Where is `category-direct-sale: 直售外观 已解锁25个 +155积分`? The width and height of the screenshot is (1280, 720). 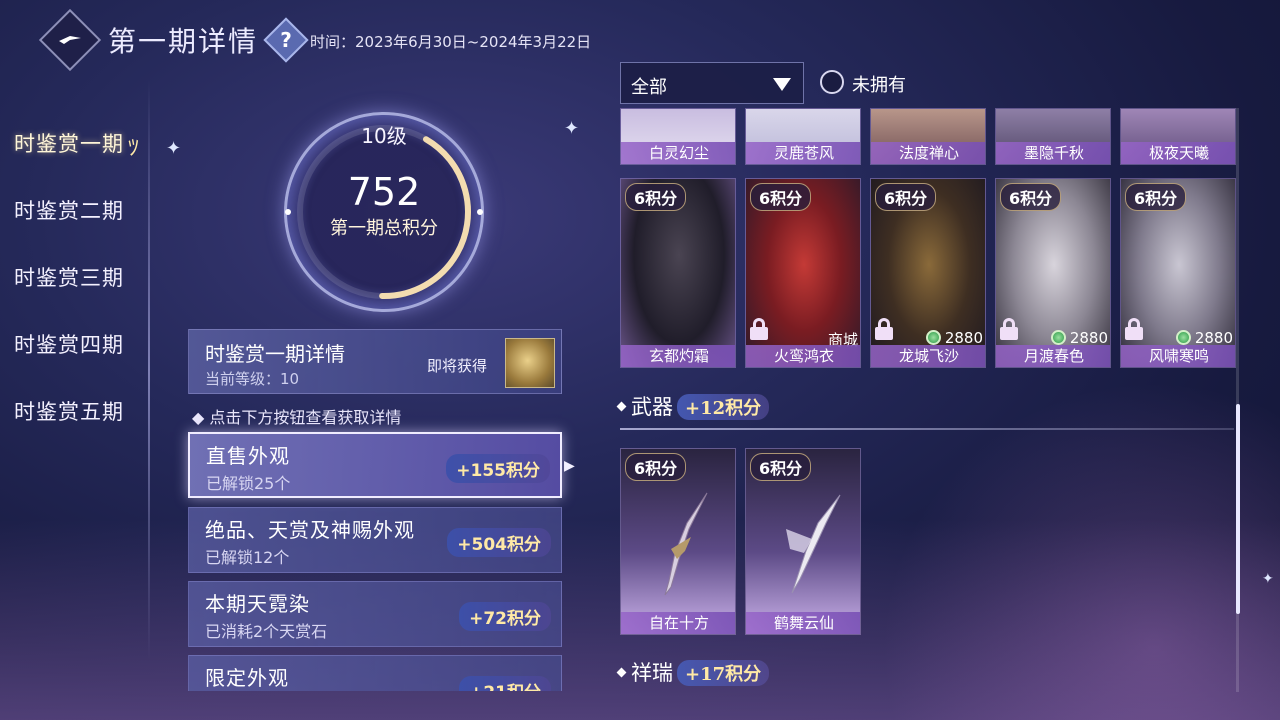
category-direct-sale: 直售外观 已解锁25个 +155积分 is located at coordinates (375, 465).